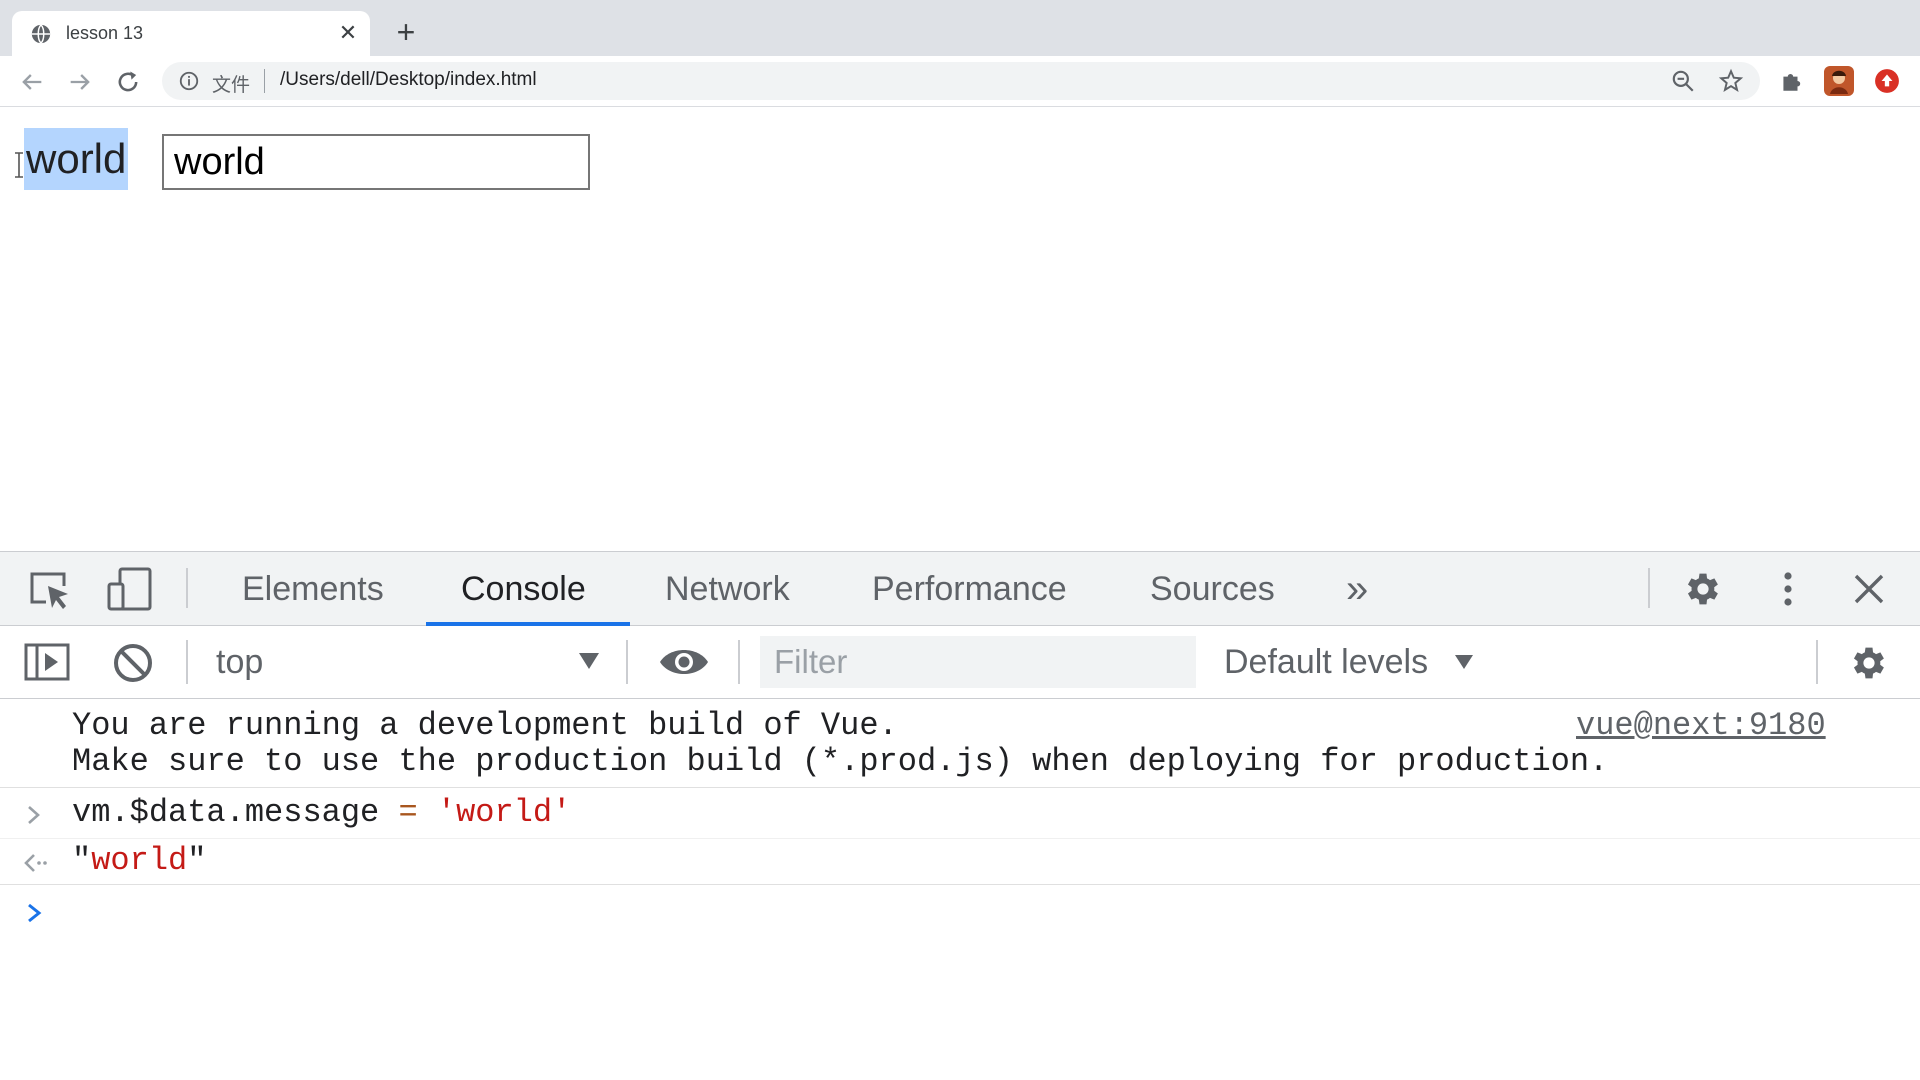  I want to click on close-devtools-icon, so click(1869, 589).